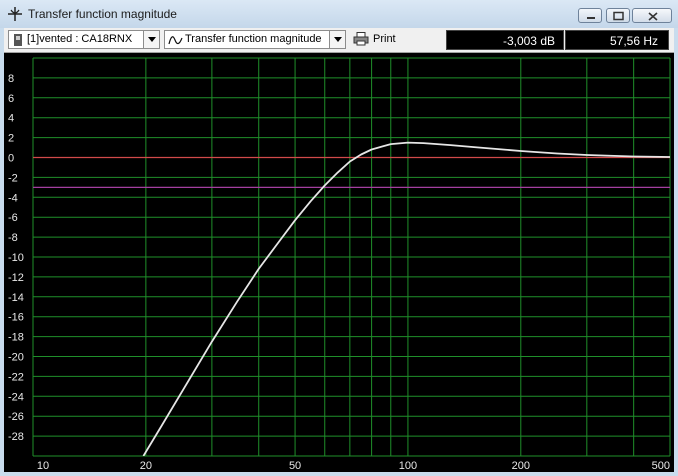 The height and width of the screenshot is (476, 678). I want to click on y-tick-label: -28, so click(16, 437).